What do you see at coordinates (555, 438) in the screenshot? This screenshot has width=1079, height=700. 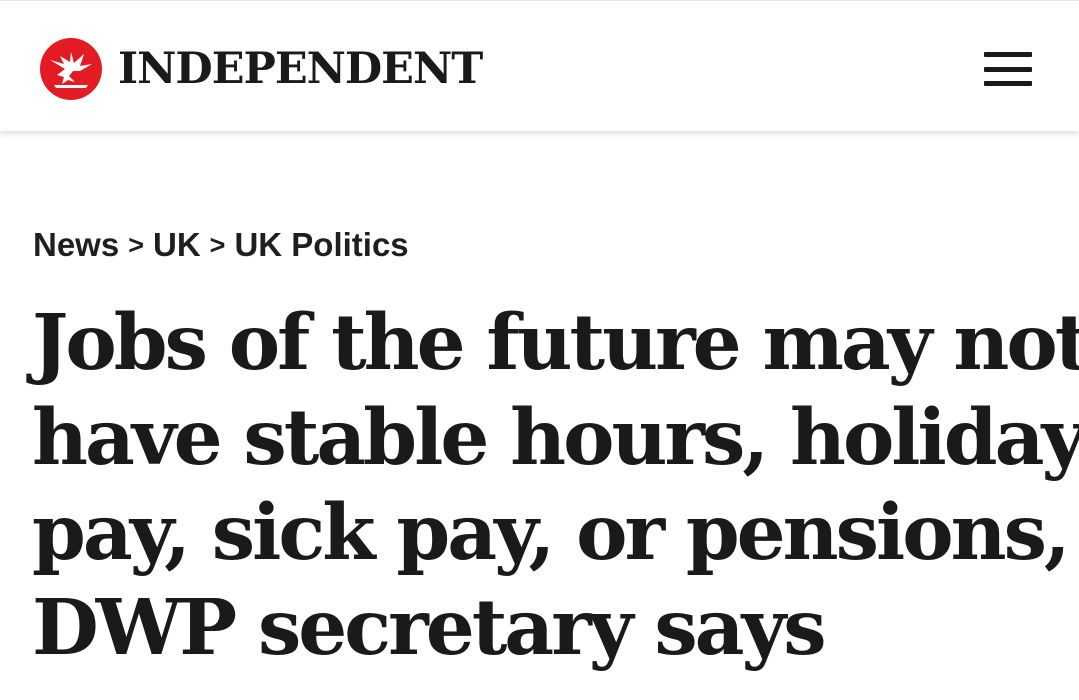 I see `headline-line: have stable hours, holiday` at bounding box center [555, 438].